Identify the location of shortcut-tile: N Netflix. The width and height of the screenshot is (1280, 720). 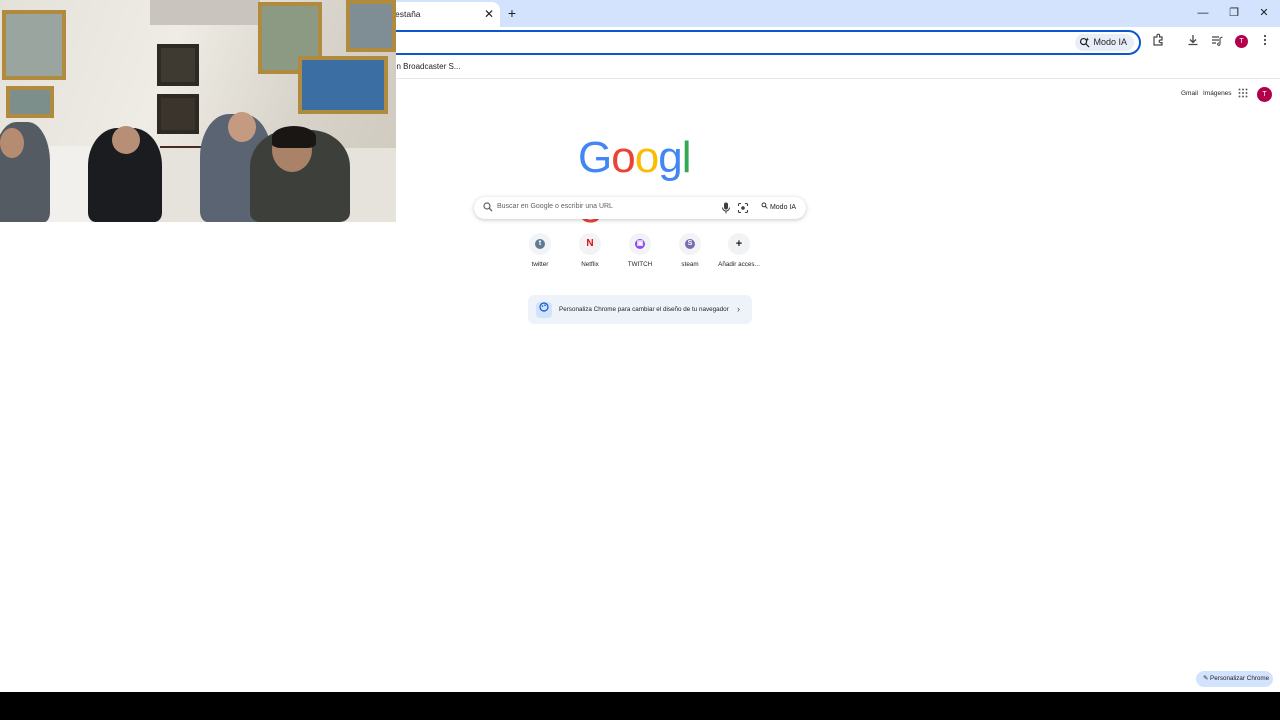
(590, 253).